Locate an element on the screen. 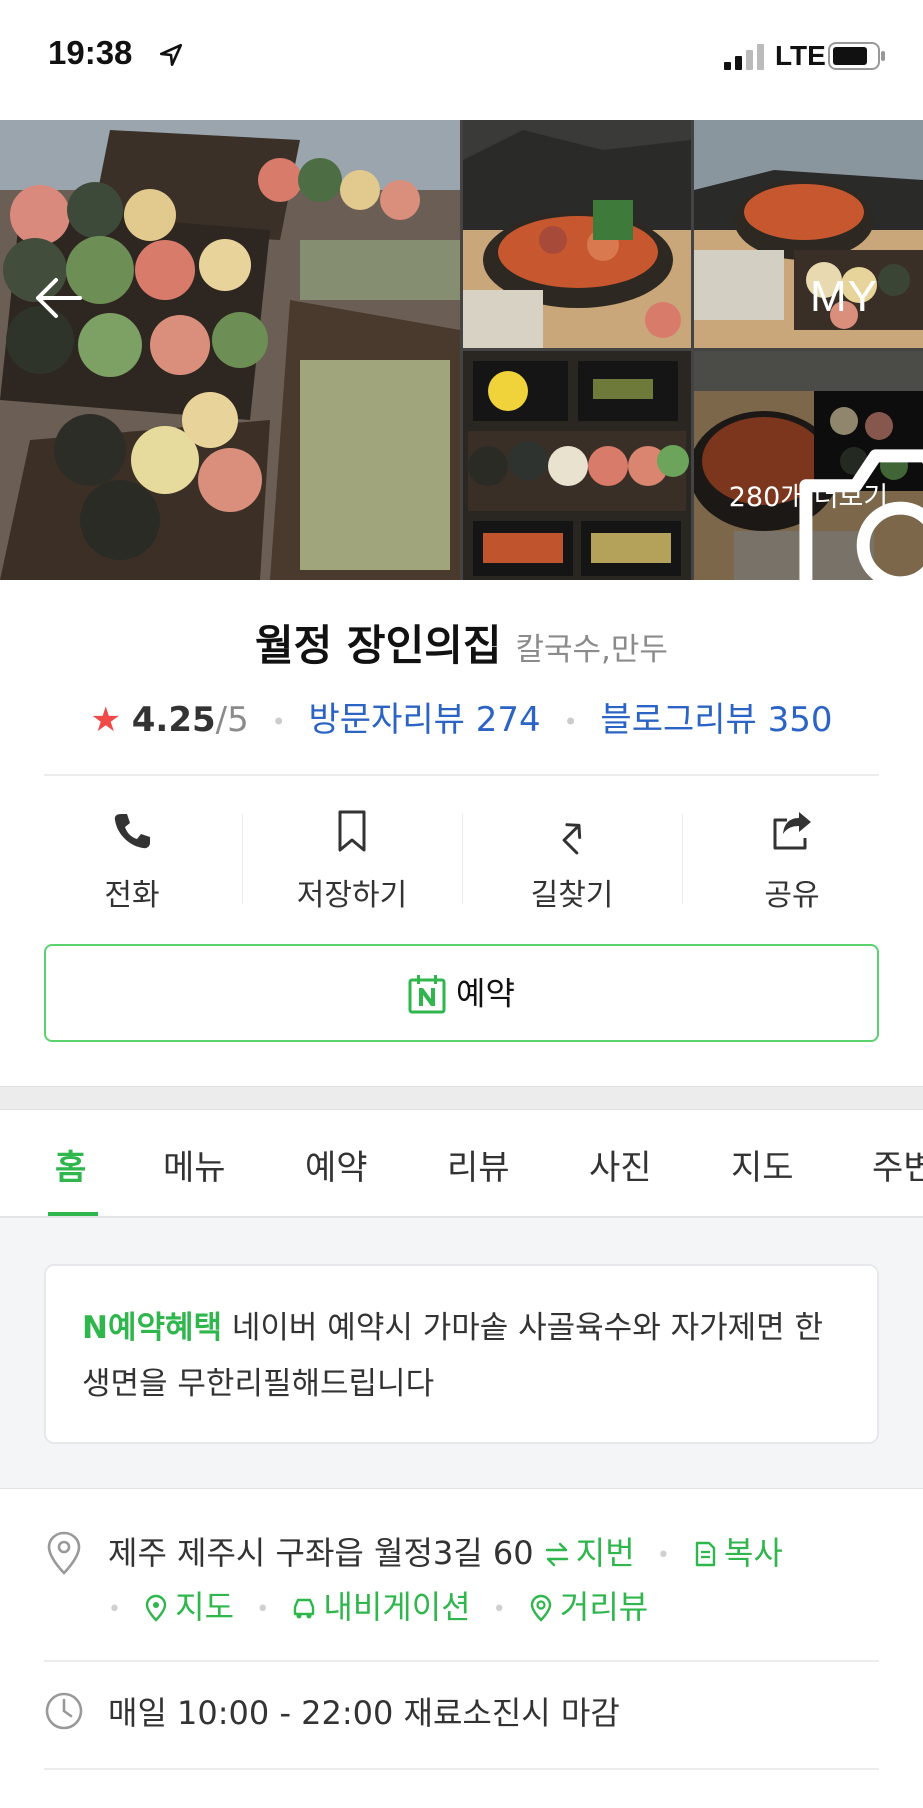 The height and width of the screenshot is (1808, 923). call-label: 전화 is located at coordinates (132, 895).